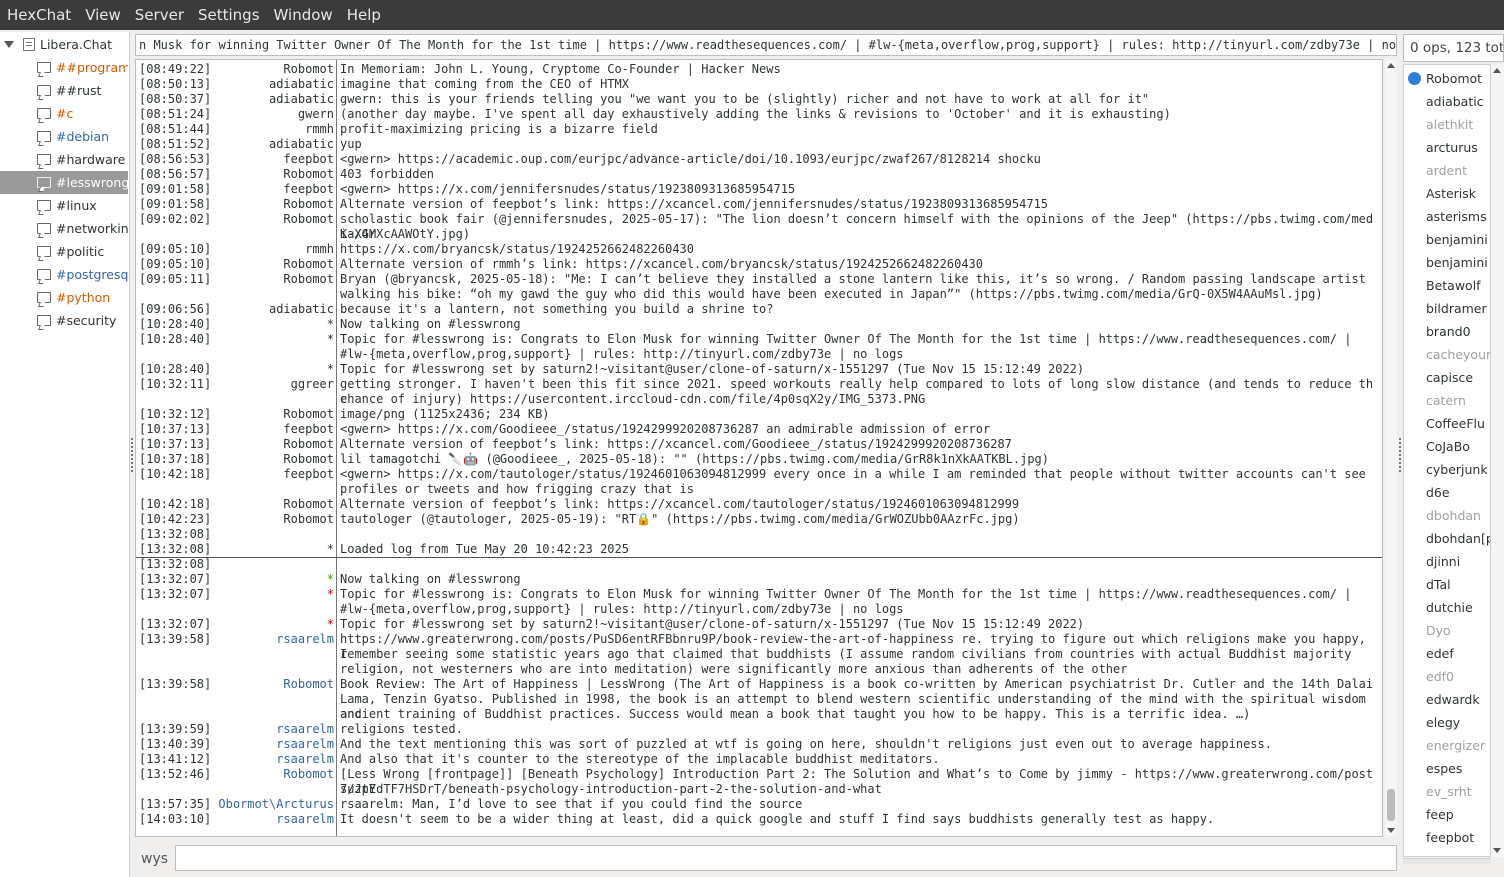  What do you see at coordinates (103, 15) in the screenshot?
I see `menu-view: View` at bounding box center [103, 15].